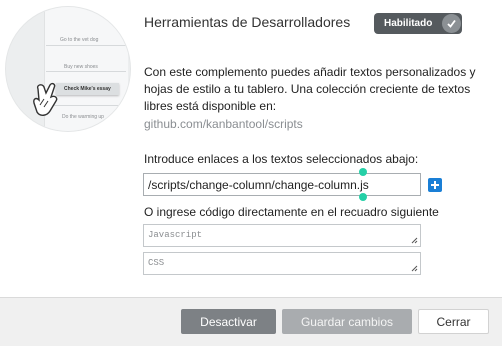 The width and height of the screenshot is (502, 346). I want to click on save-changes-button: Guardar cambios, so click(347, 321).